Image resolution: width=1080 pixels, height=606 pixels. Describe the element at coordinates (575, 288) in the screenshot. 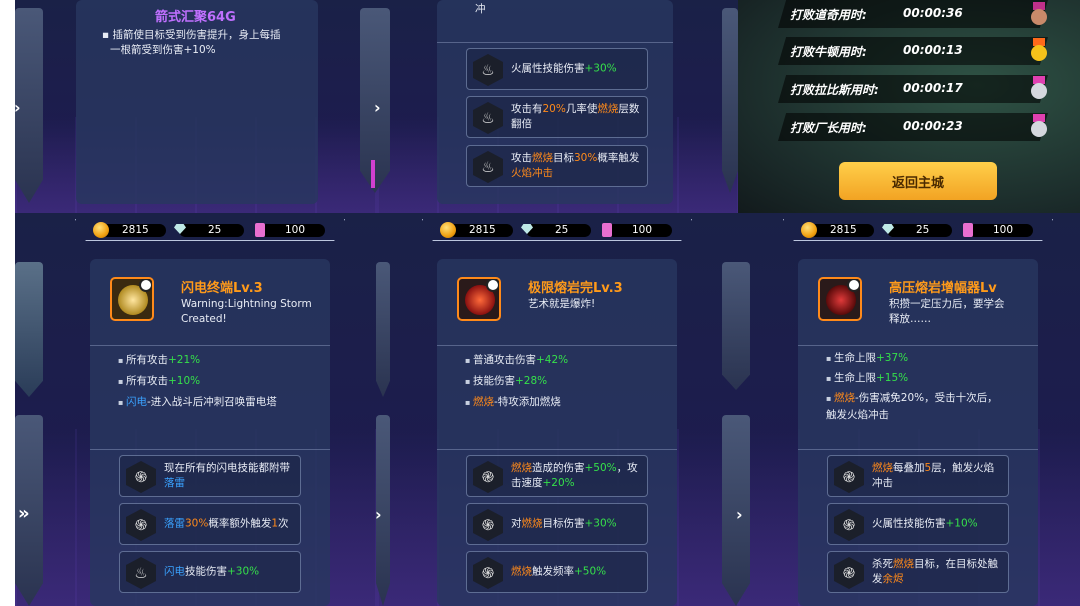

I see `card-title: 极限熔岩完Lv.3` at that location.